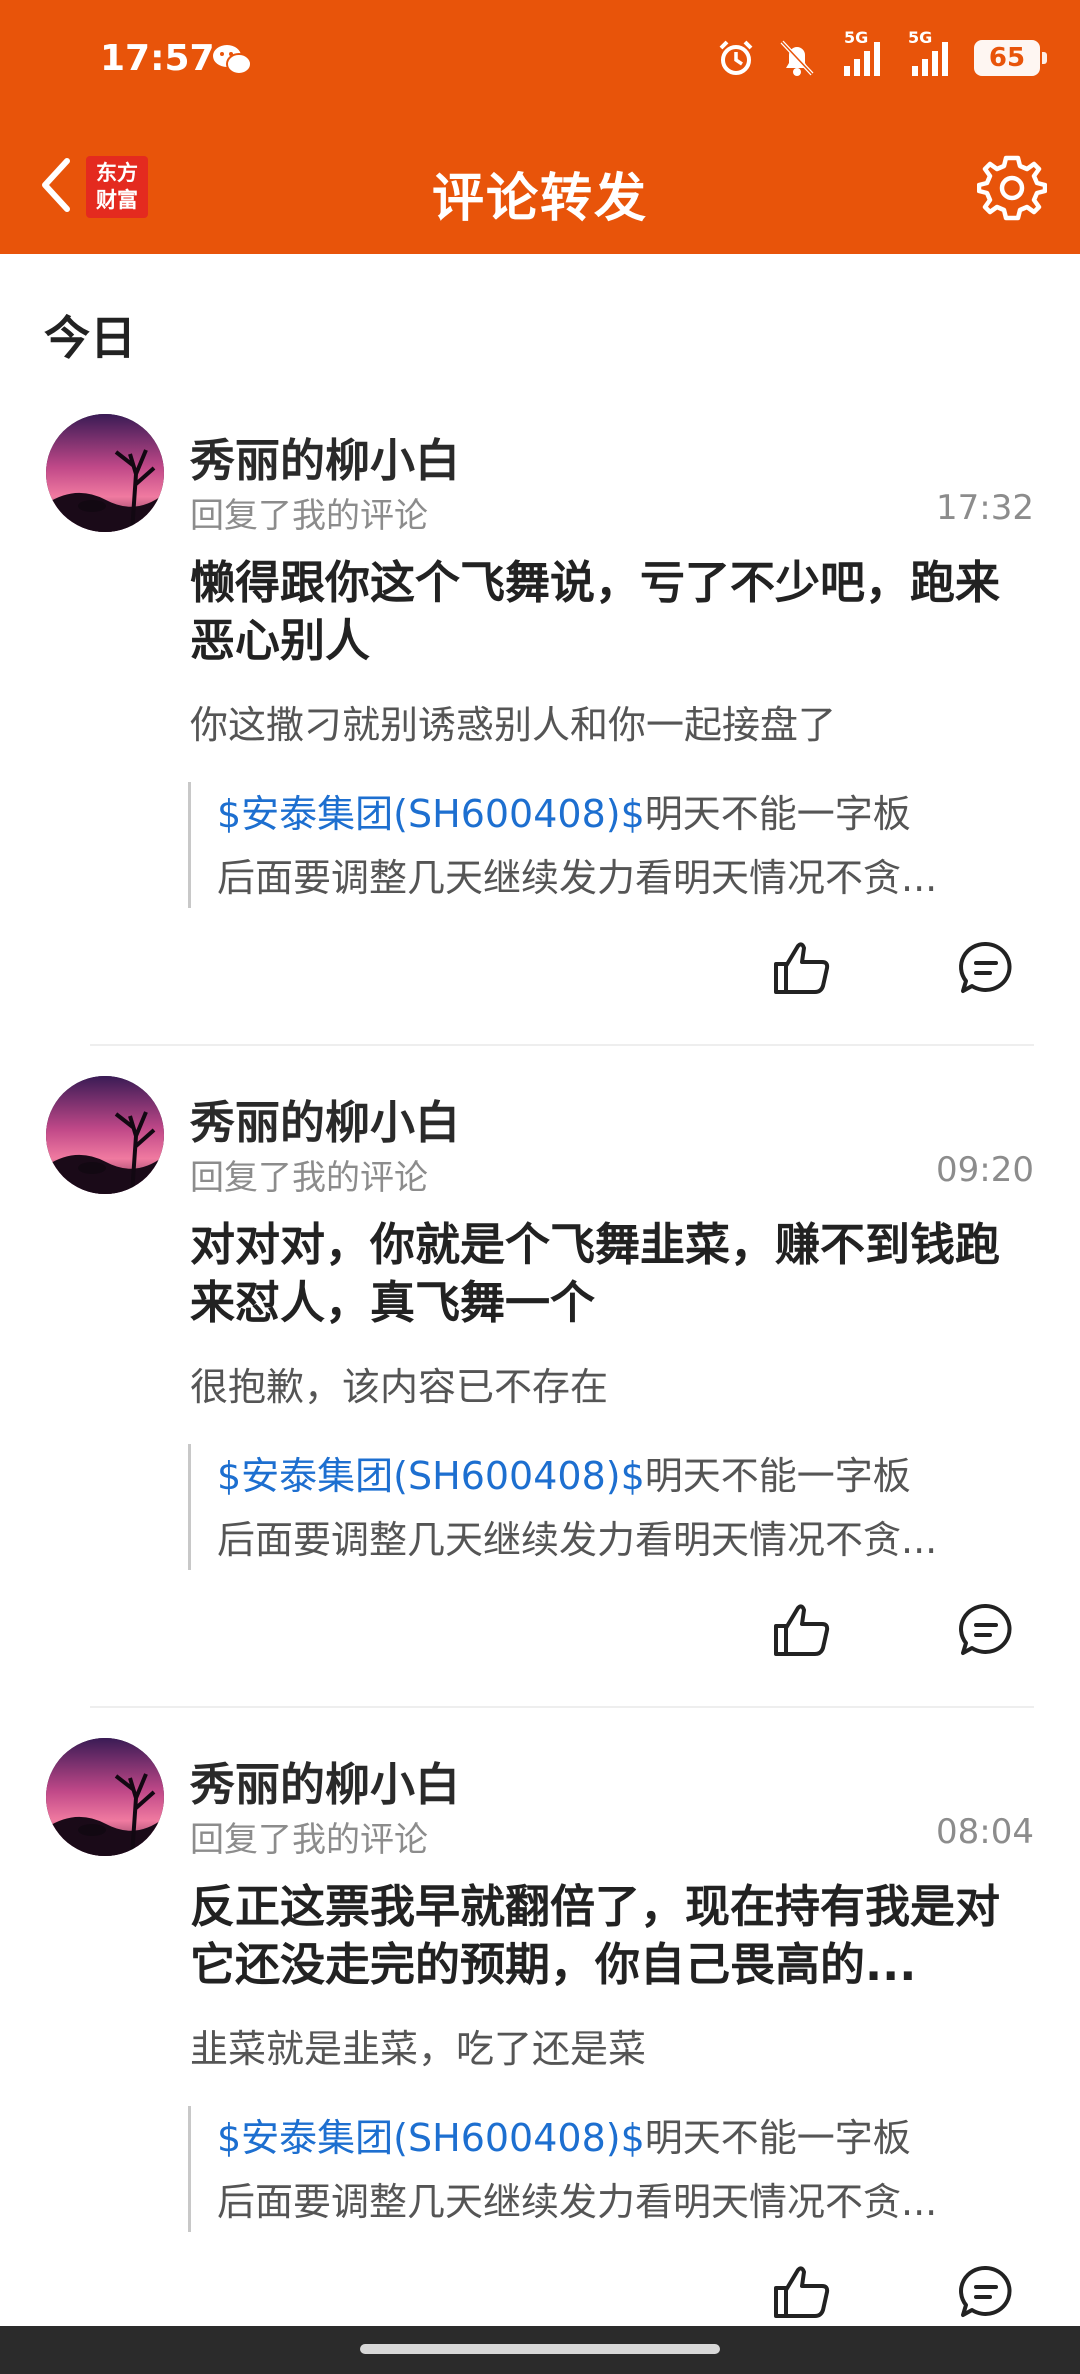 This screenshot has height=2374, width=1080. Describe the element at coordinates (610, 1387) in the screenshot. I see `my-comment: 很抱歉，该内容已不存在` at that location.